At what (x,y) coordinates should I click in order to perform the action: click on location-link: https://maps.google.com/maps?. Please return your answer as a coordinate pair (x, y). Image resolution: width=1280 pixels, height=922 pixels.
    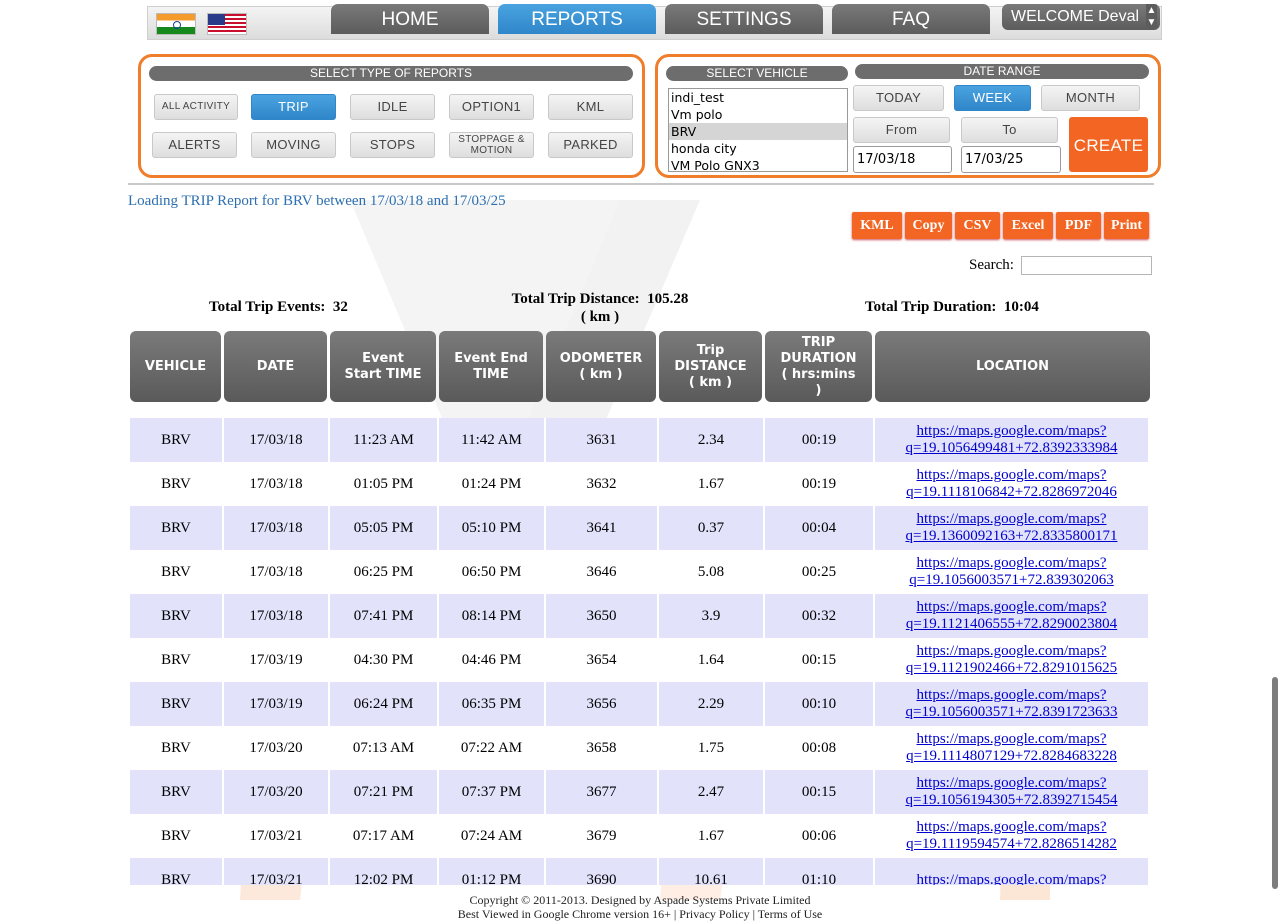
    Looking at the image, I should click on (1012, 871).